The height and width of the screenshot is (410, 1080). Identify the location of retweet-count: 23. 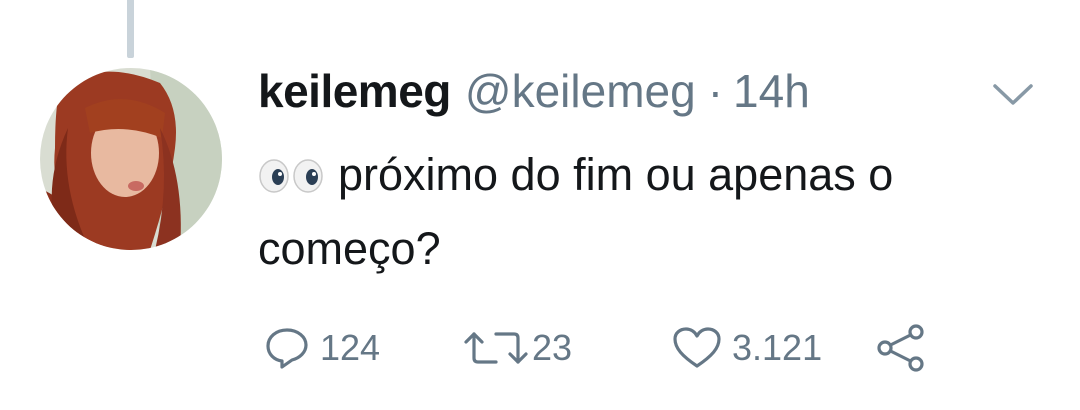
(552, 347).